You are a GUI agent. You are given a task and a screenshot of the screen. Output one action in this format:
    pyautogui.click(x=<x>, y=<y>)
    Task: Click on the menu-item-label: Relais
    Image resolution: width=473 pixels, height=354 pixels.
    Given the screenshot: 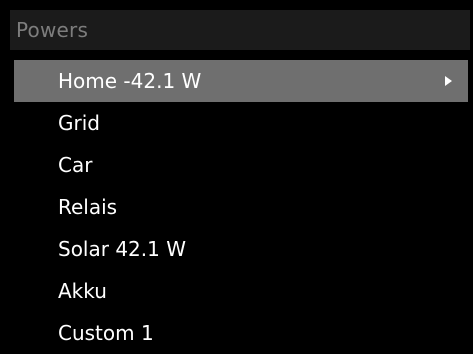 What is the action you would take?
    pyautogui.click(x=88, y=207)
    